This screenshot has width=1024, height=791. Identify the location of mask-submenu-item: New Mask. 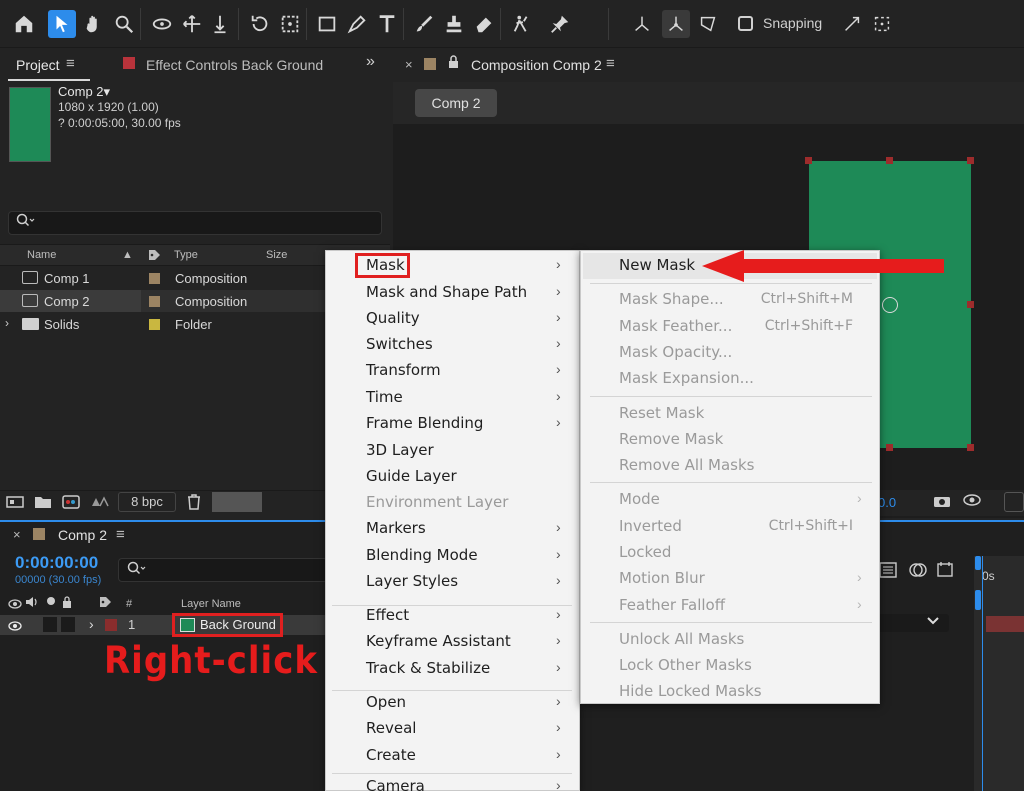
(657, 265).